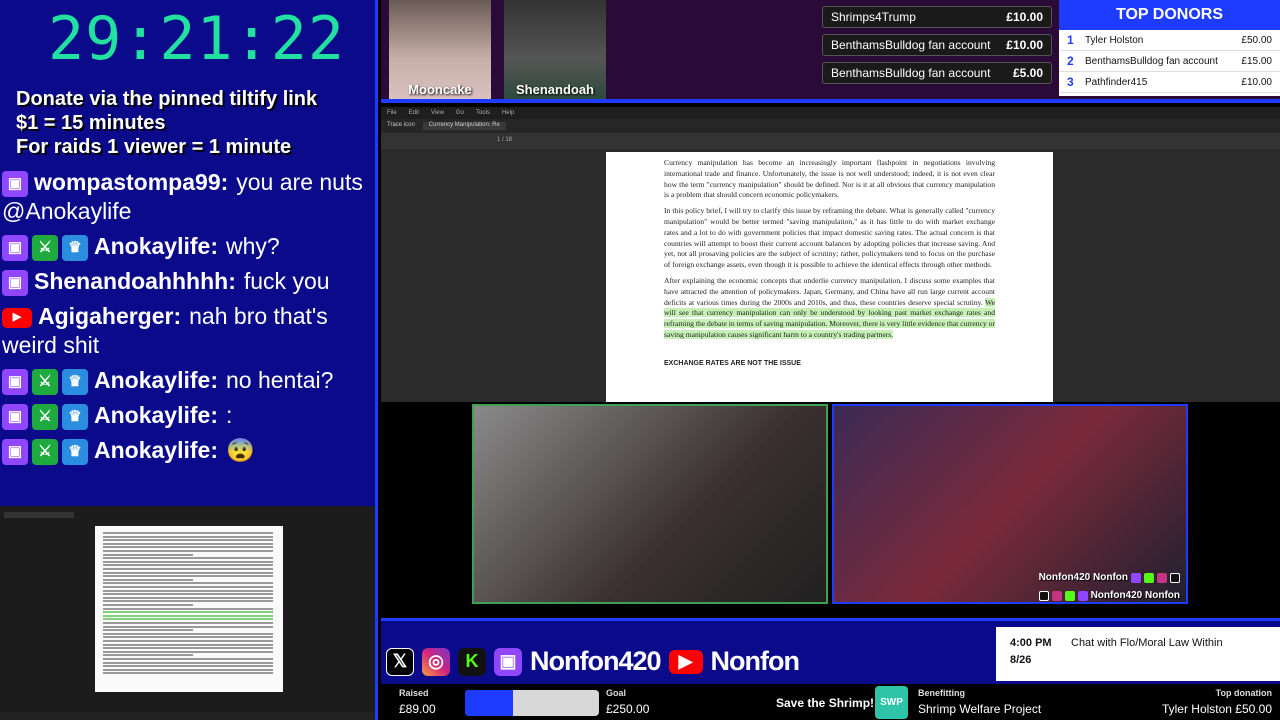 Image resolution: width=1280 pixels, height=720 pixels. I want to click on webcam-left, so click(650, 504).